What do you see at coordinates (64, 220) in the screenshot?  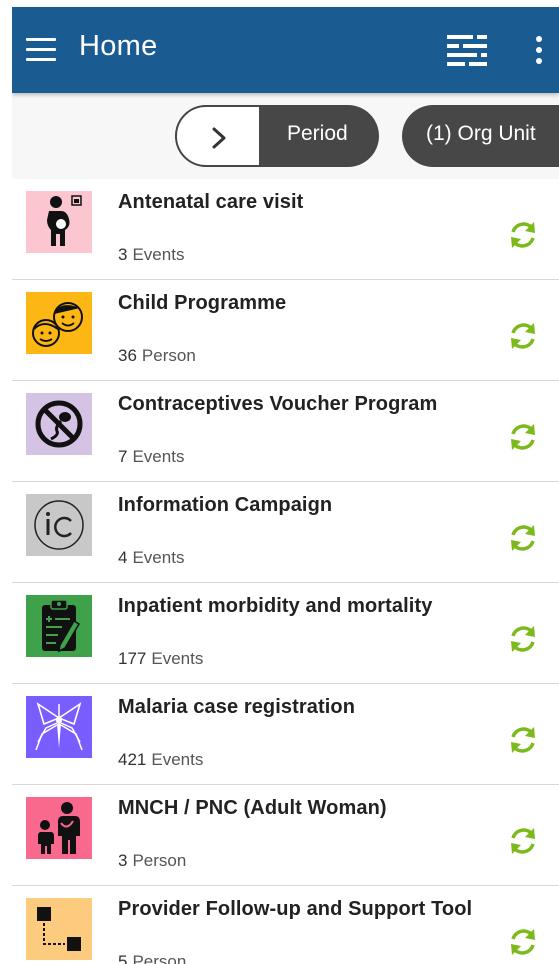 I see `pregnant-woman-icon` at bounding box center [64, 220].